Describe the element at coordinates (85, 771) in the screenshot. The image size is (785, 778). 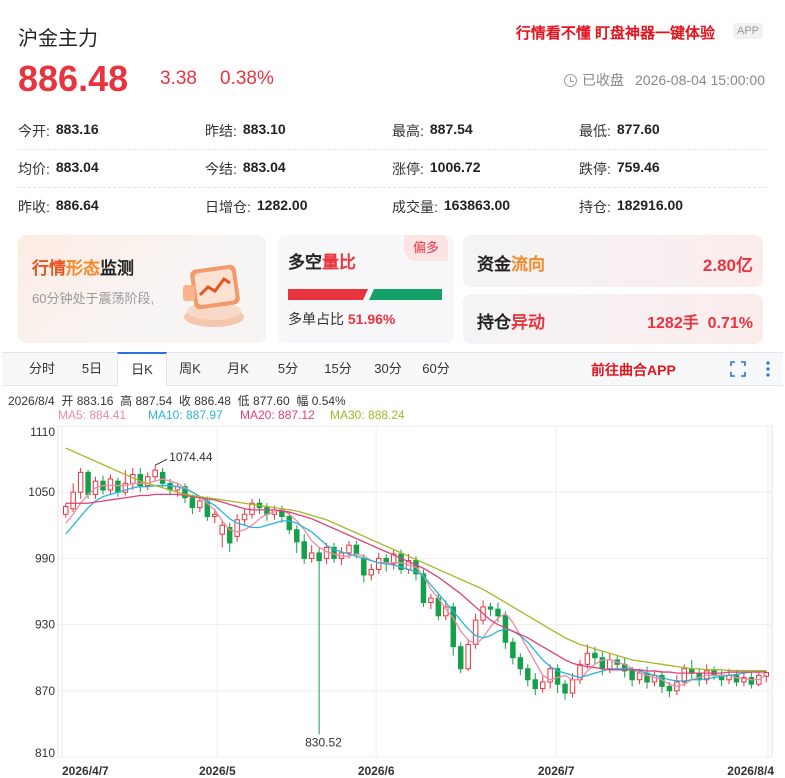
I see `x-tick-label: 2026/4/7` at that location.